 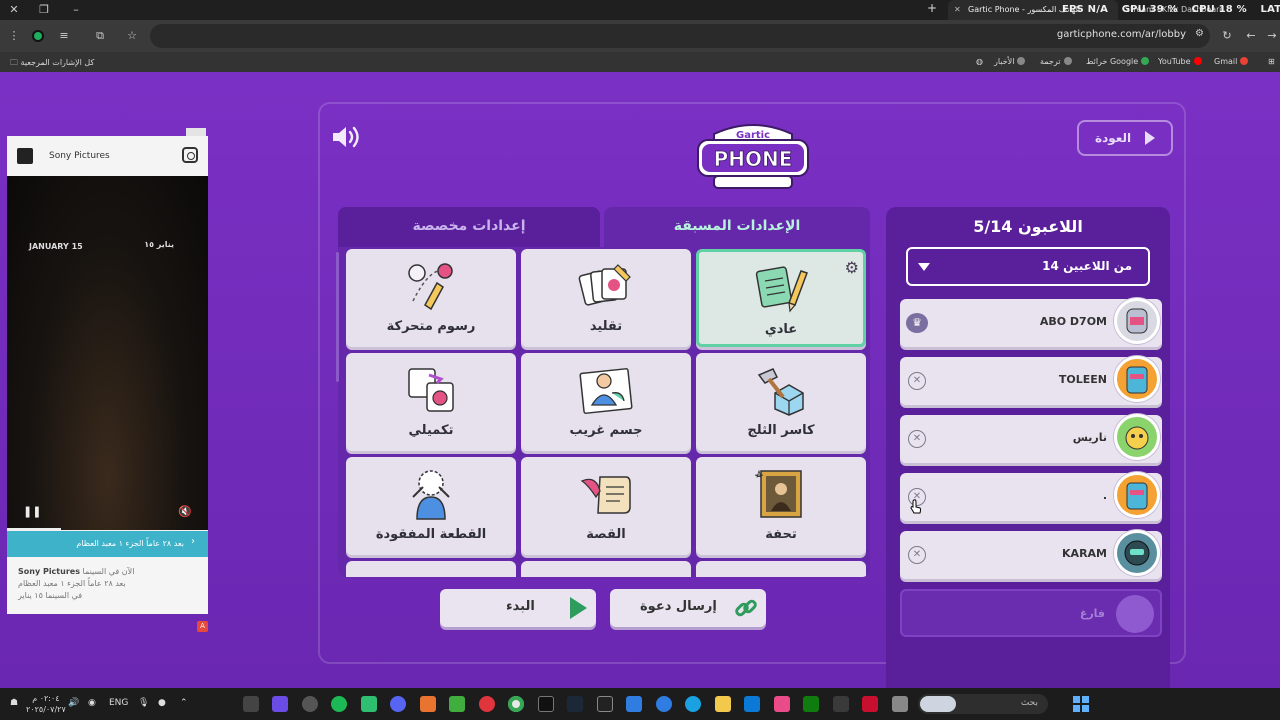 What do you see at coordinates (606, 298) in the screenshot?
I see `mode-card-imitation: تقليد` at bounding box center [606, 298].